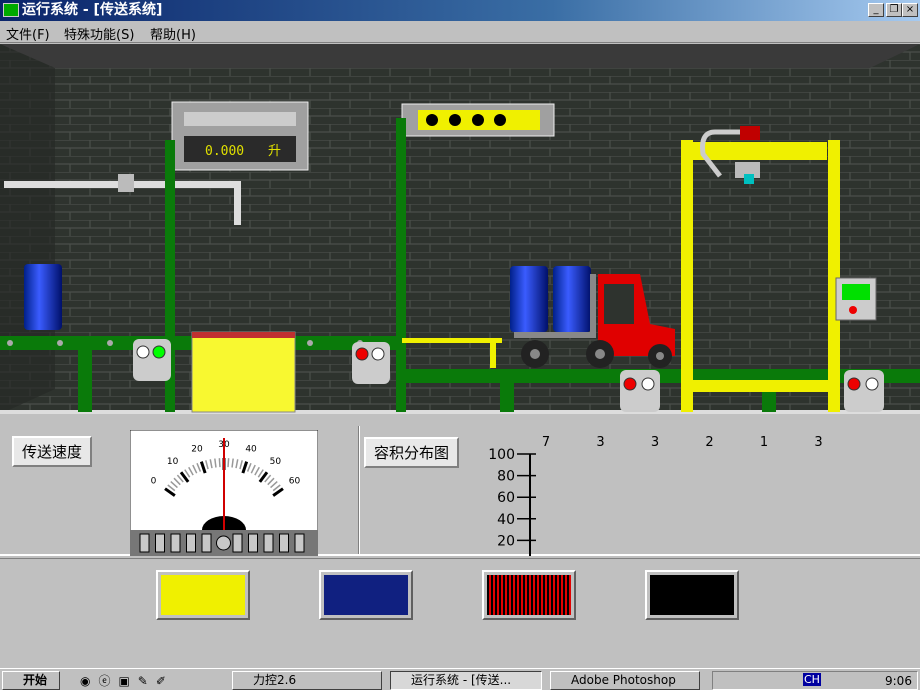 Image resolution: width=920 pixels, height=690 pixels. Describe the element at coordinates (203, 595) in the screenshot. I see `thumbnail-flow-diagram` at that location.